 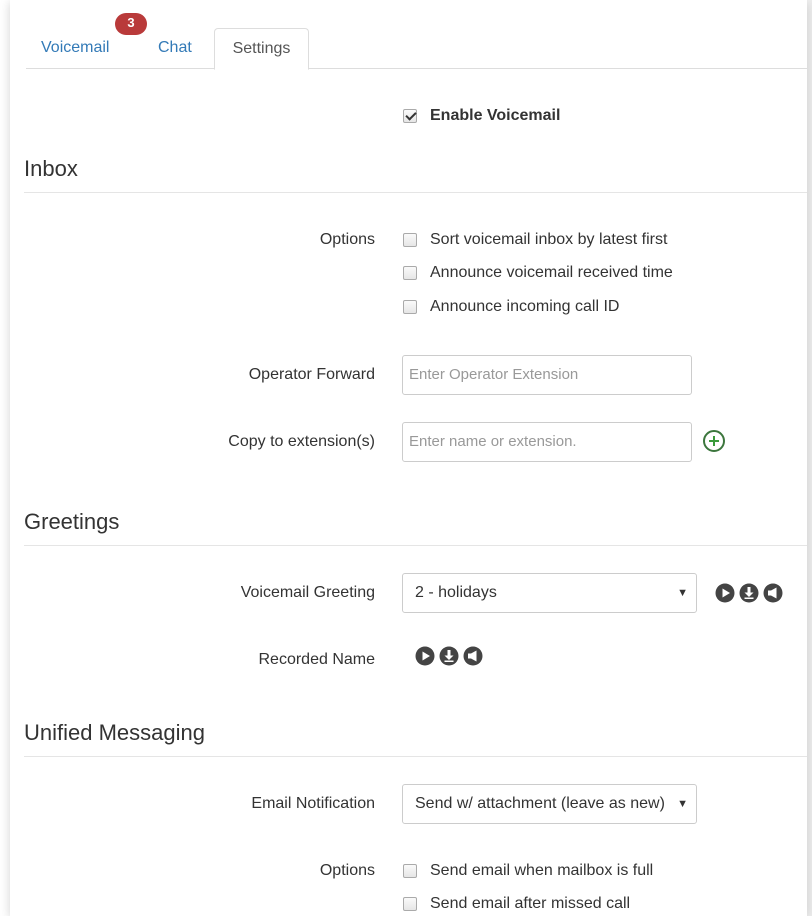 What do you see at coordinates (410, 307) in the screenshot?
I see `announce-call-id-checkbox` at bounding box center [410, 307].